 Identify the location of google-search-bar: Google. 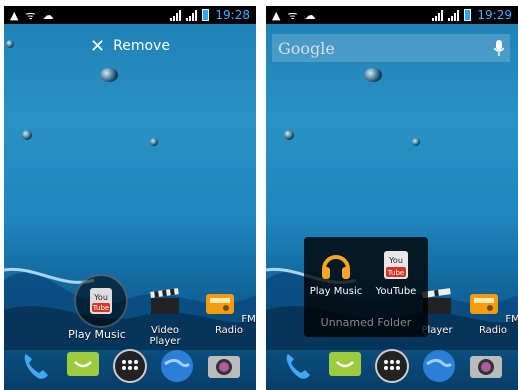
(391, 48).